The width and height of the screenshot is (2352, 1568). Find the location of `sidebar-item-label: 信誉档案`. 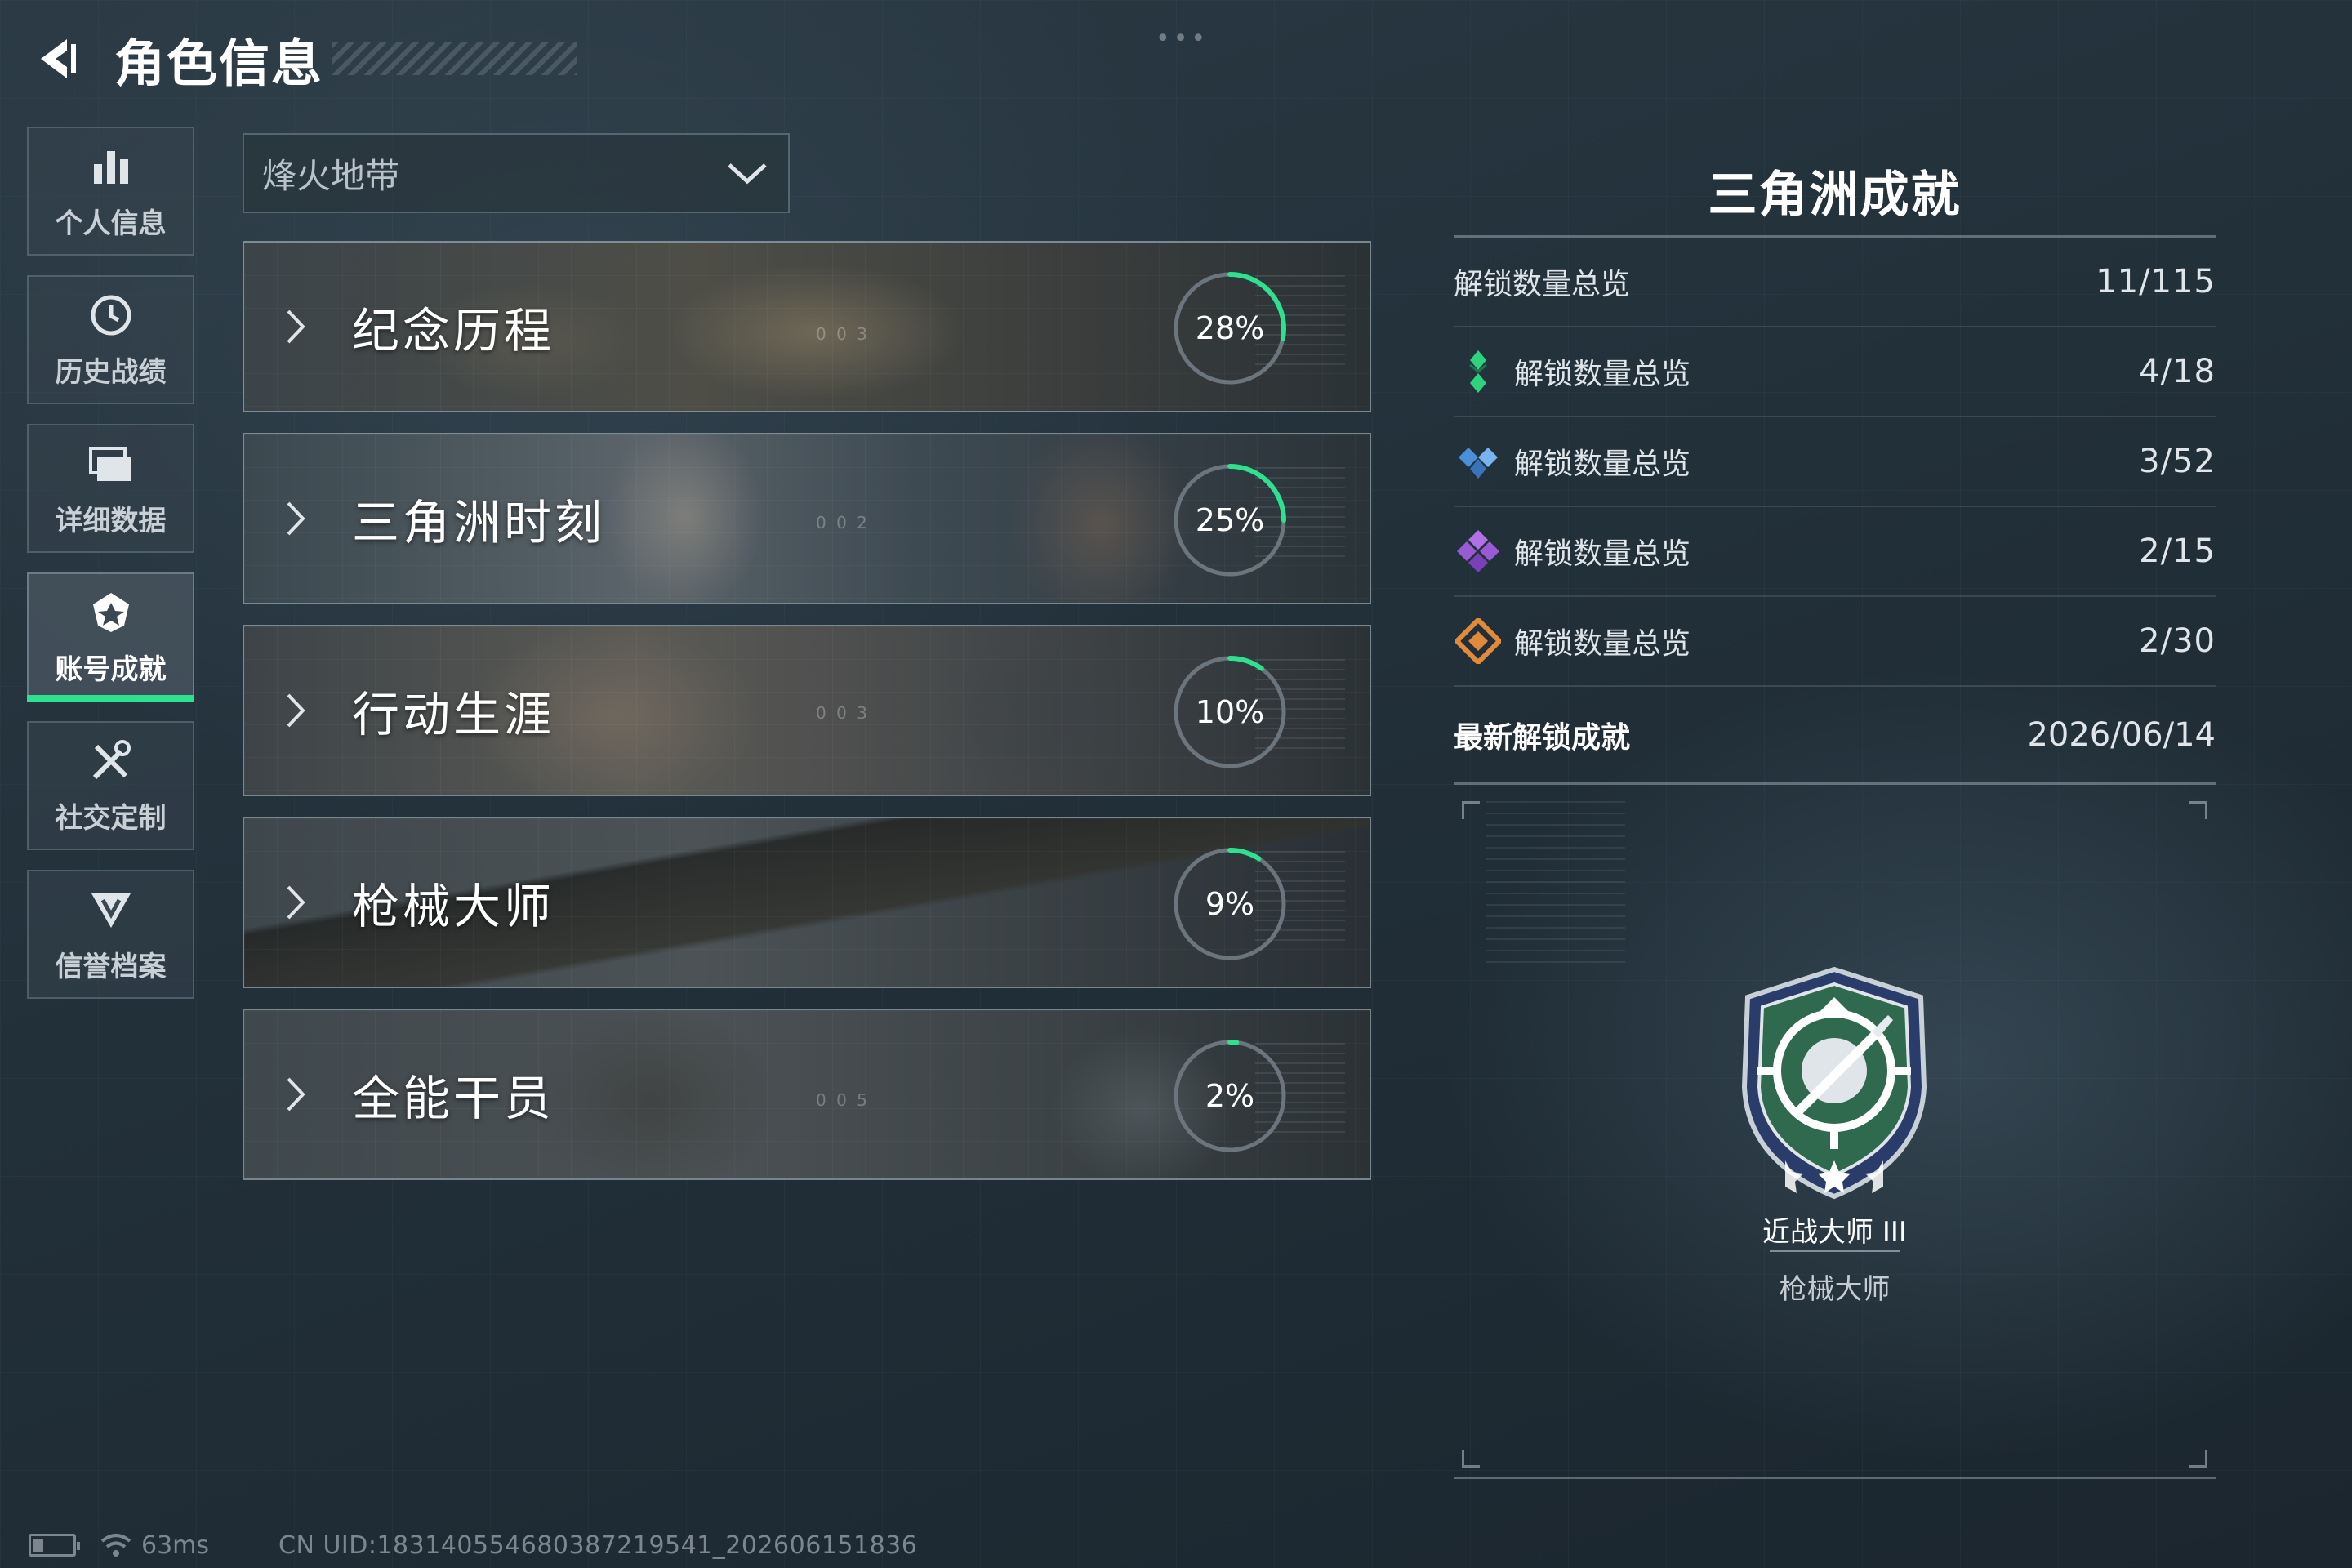

sidebar-item-label: 信誉档案 is located at coordinates (111, 967).